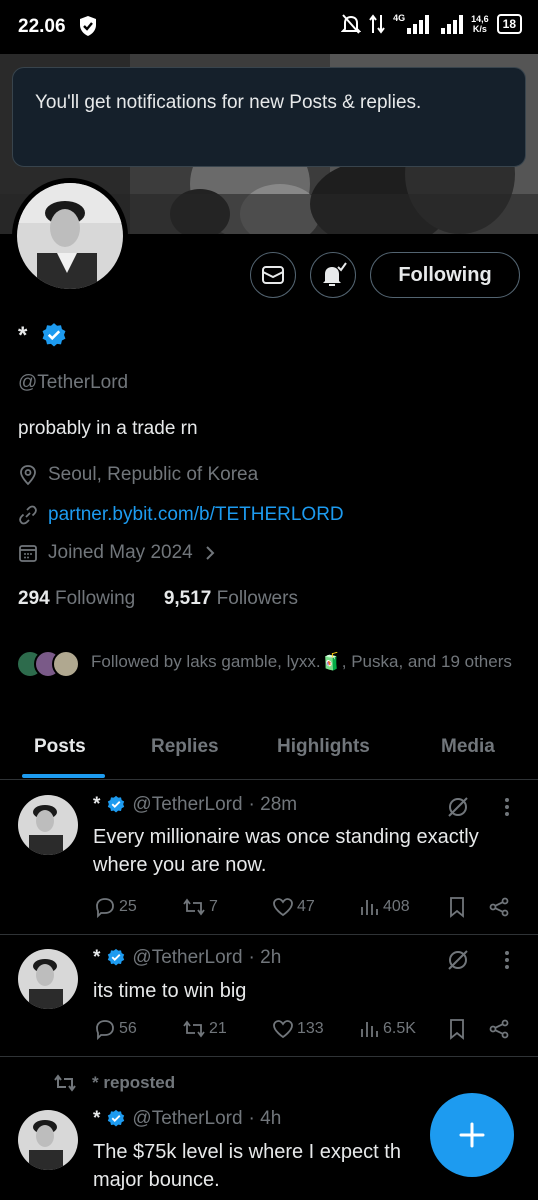  What do you see at coordinates (468, 747) in the screenshot?
I see `tab-media: Media` at bounding box center [468, 747].